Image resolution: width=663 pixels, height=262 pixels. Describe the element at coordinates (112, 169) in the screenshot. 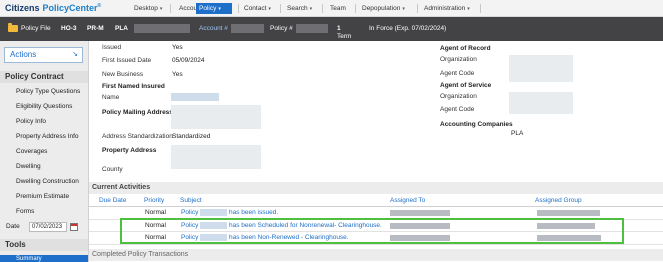

I see `county-label: County` at that location.